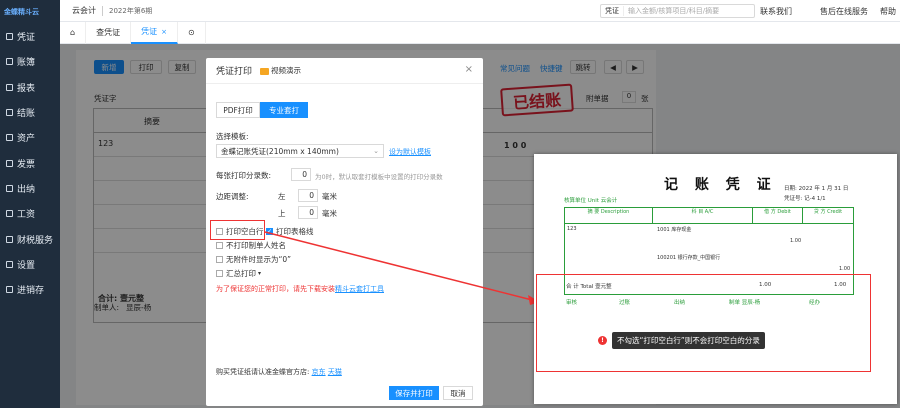 Image resolution: width=900 pixels, height=408 pixels. Describe the element at coordinates (681, 340) in the screenshot. I see `callout: ! 不勾选“打印空白行”则不会打印空白的分录` at that location.